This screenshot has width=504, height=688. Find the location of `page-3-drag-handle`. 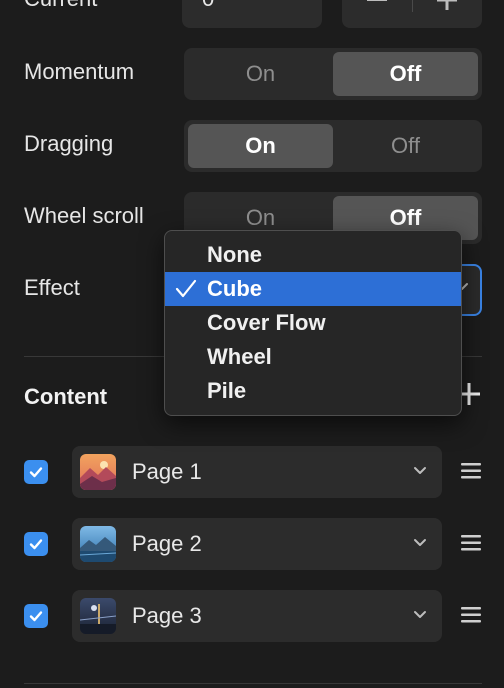

page-3-drag-handle is located at coordinates (471, 615).